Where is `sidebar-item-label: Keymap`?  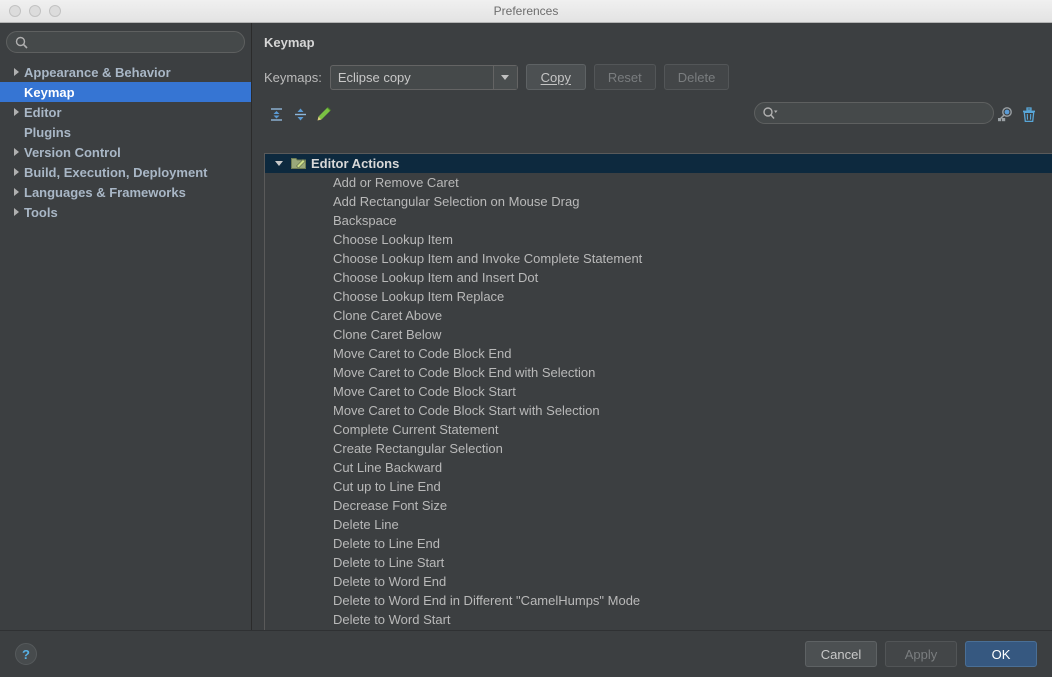 sidebar-item-label: Keymap is located at coordinates (49, 92).